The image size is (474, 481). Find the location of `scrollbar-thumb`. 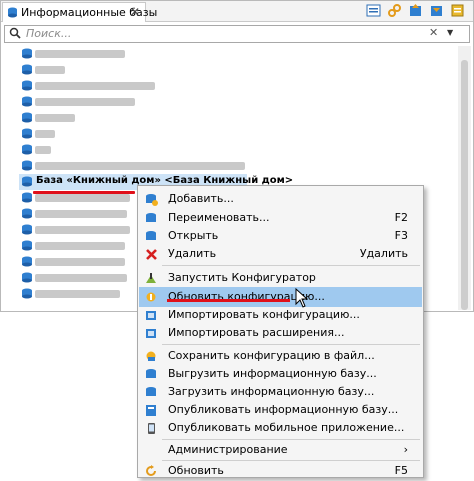

scrollbar-thumb is located at coordinates (464, 185).